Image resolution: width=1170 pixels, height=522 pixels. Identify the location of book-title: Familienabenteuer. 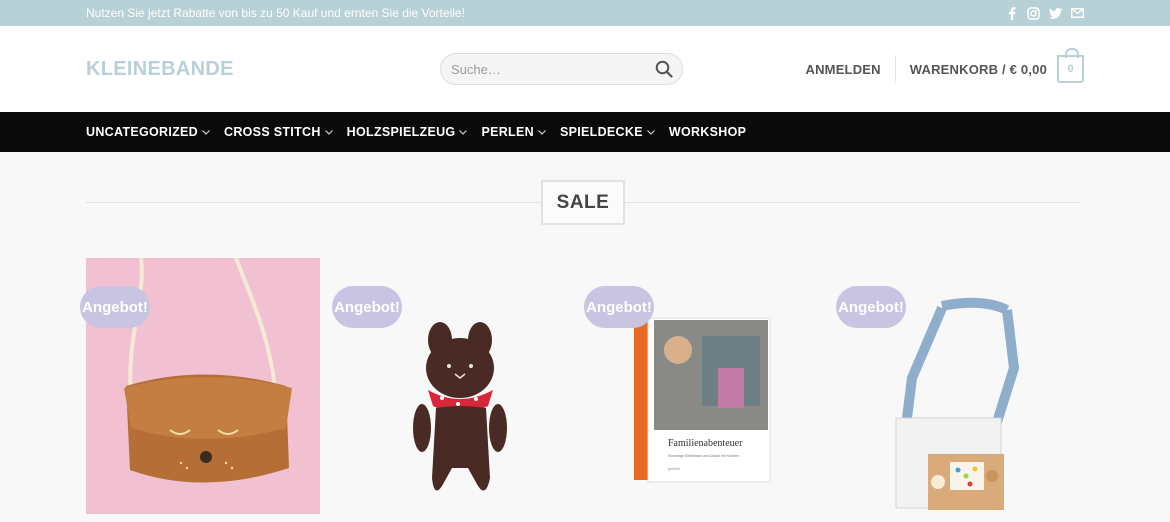
(705, 443).